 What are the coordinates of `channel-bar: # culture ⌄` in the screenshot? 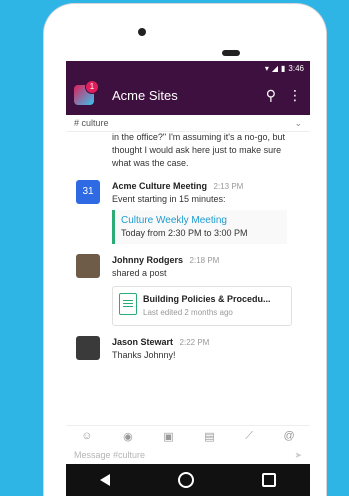 It's located at (188, 123).